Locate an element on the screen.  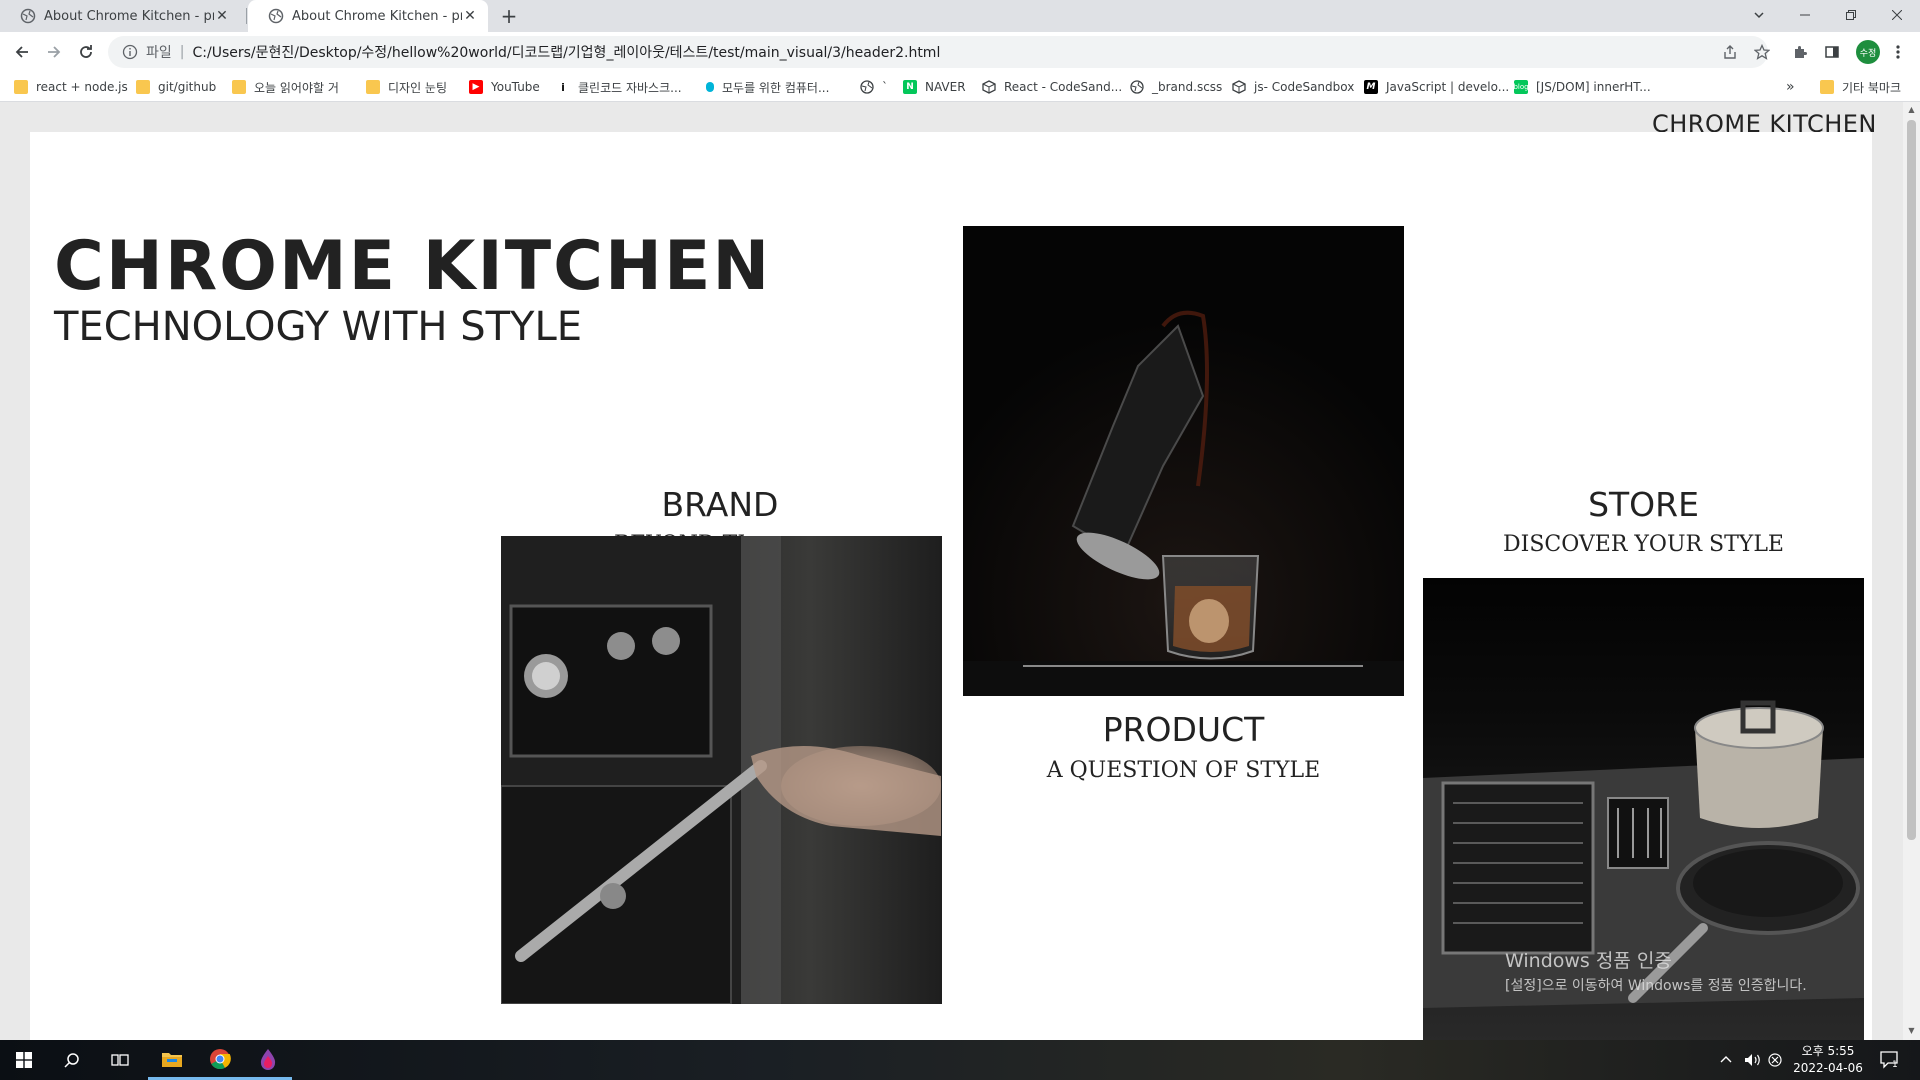
windows-taskbar: 오후 5:55 2022-04-06 1 is located at coordinates (960, 1060).